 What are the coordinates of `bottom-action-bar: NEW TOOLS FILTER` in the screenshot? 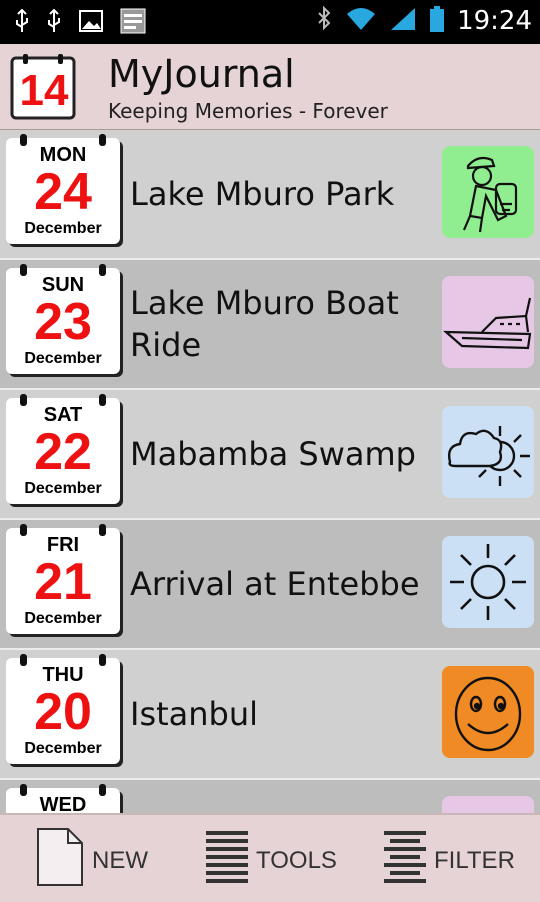 It's located at (270, 857).